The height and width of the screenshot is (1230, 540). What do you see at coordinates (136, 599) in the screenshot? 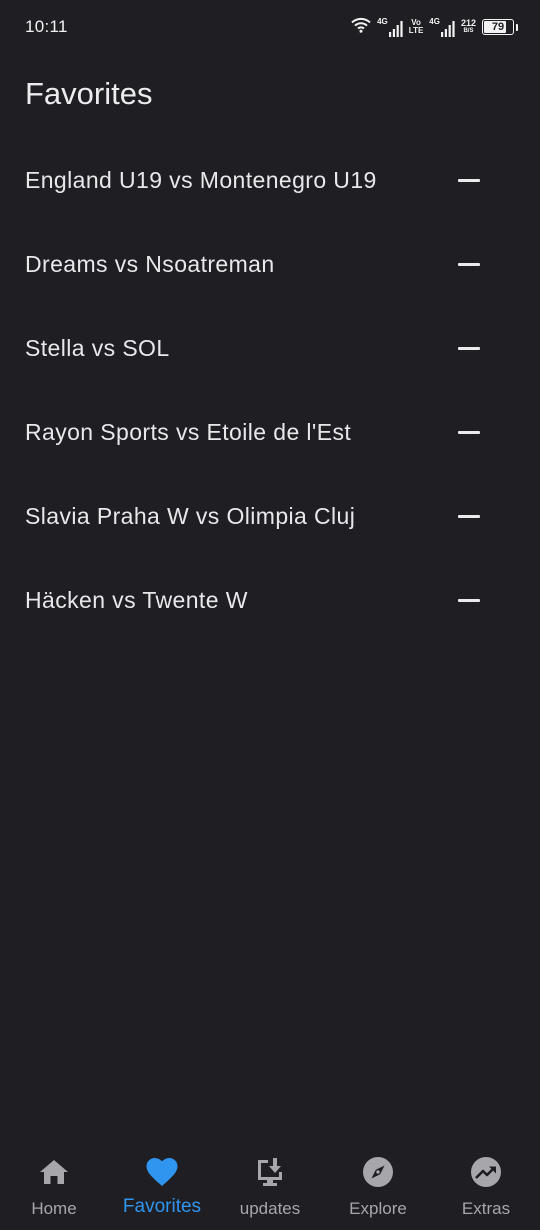
I see `match-label: Häcken vs Twente W` at bounding box center [136, 599].